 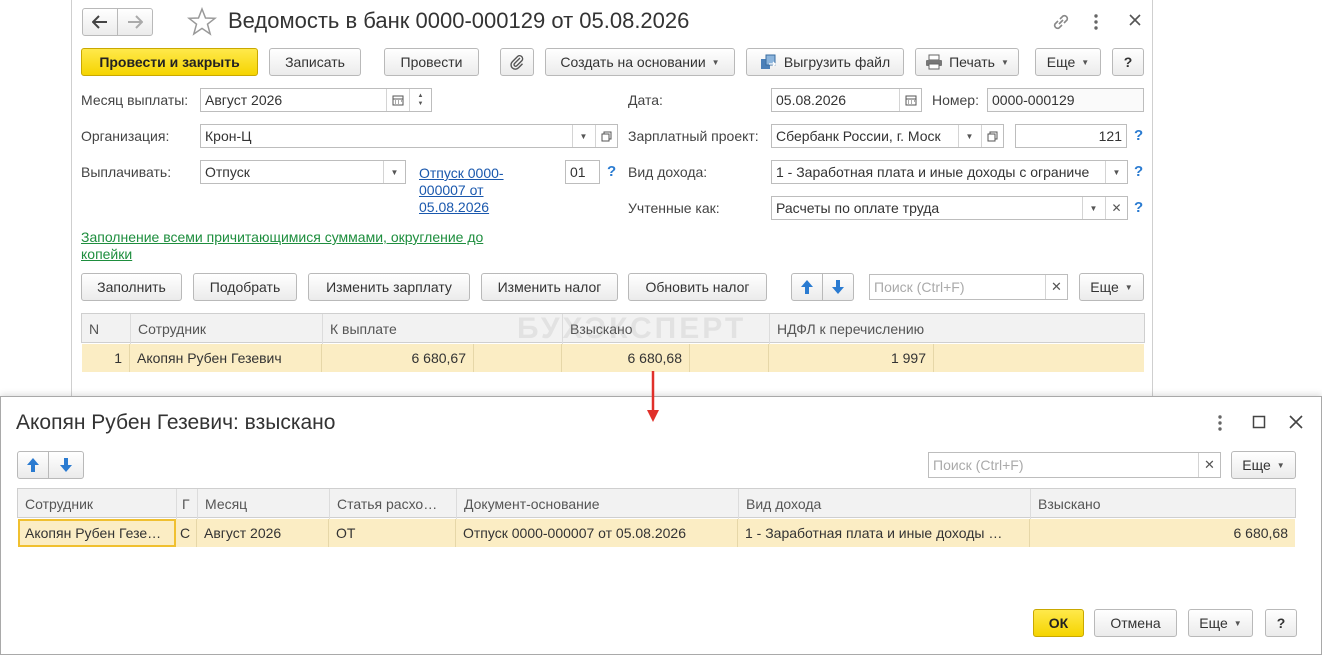 What do you see at coordinates (1058, 623) in the screenshot?
I see `ok-button: ОК` at bounding box center [1058, 623].